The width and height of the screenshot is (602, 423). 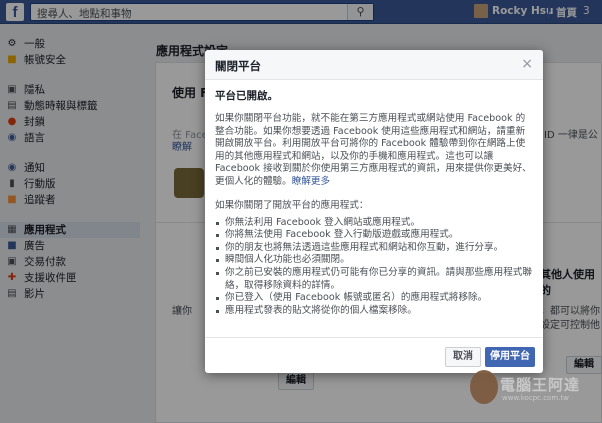 I want to click on watermark-url: www.kocpc.com.tw, so click(x=535, y=398).